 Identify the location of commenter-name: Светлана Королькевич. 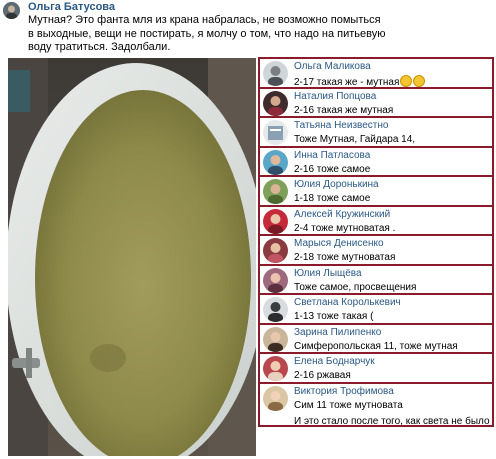
(347, 303).